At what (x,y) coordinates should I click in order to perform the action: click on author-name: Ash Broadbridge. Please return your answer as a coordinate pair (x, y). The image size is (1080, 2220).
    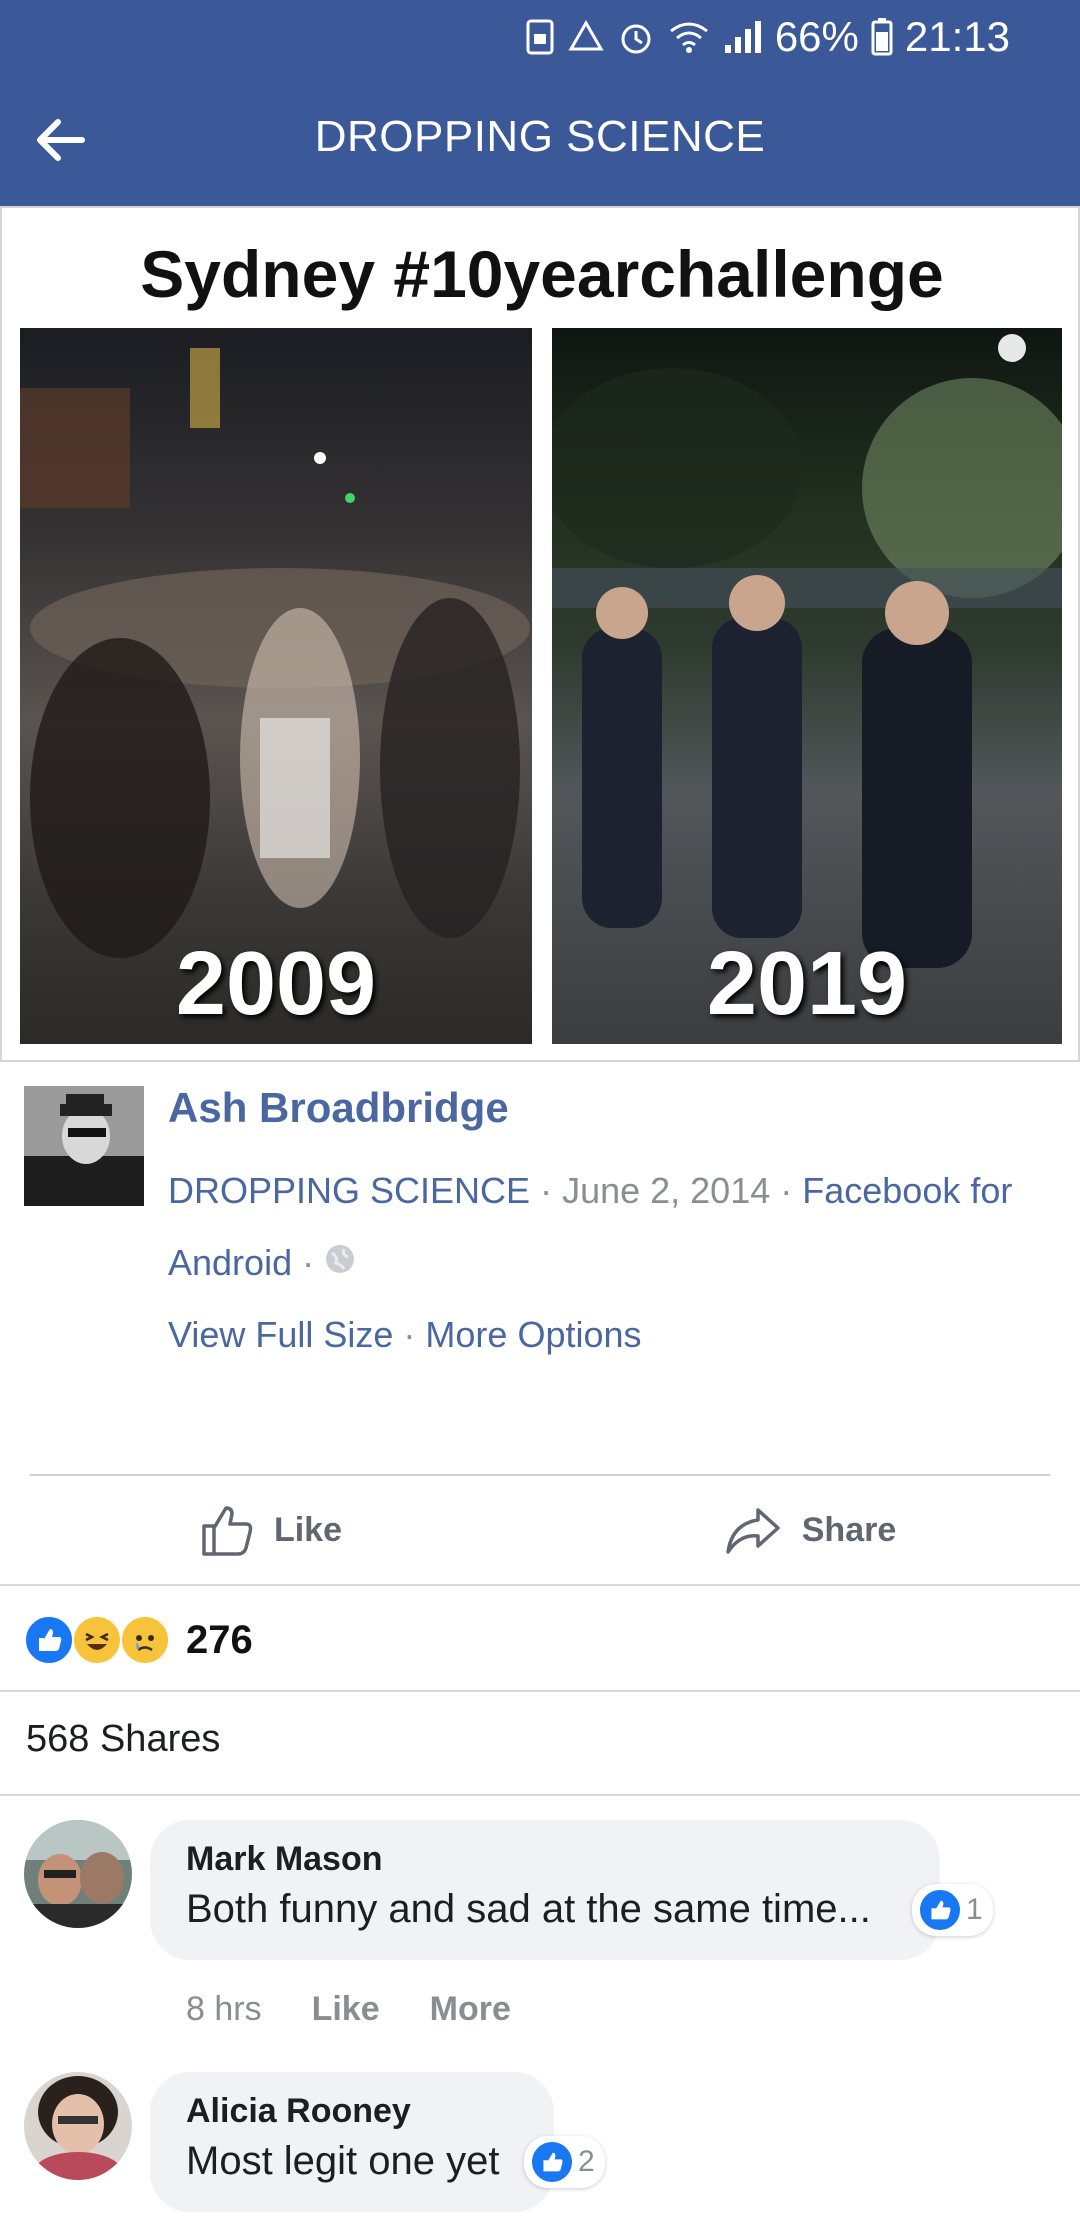
    Looking at the image, I should click on (338, 1108).